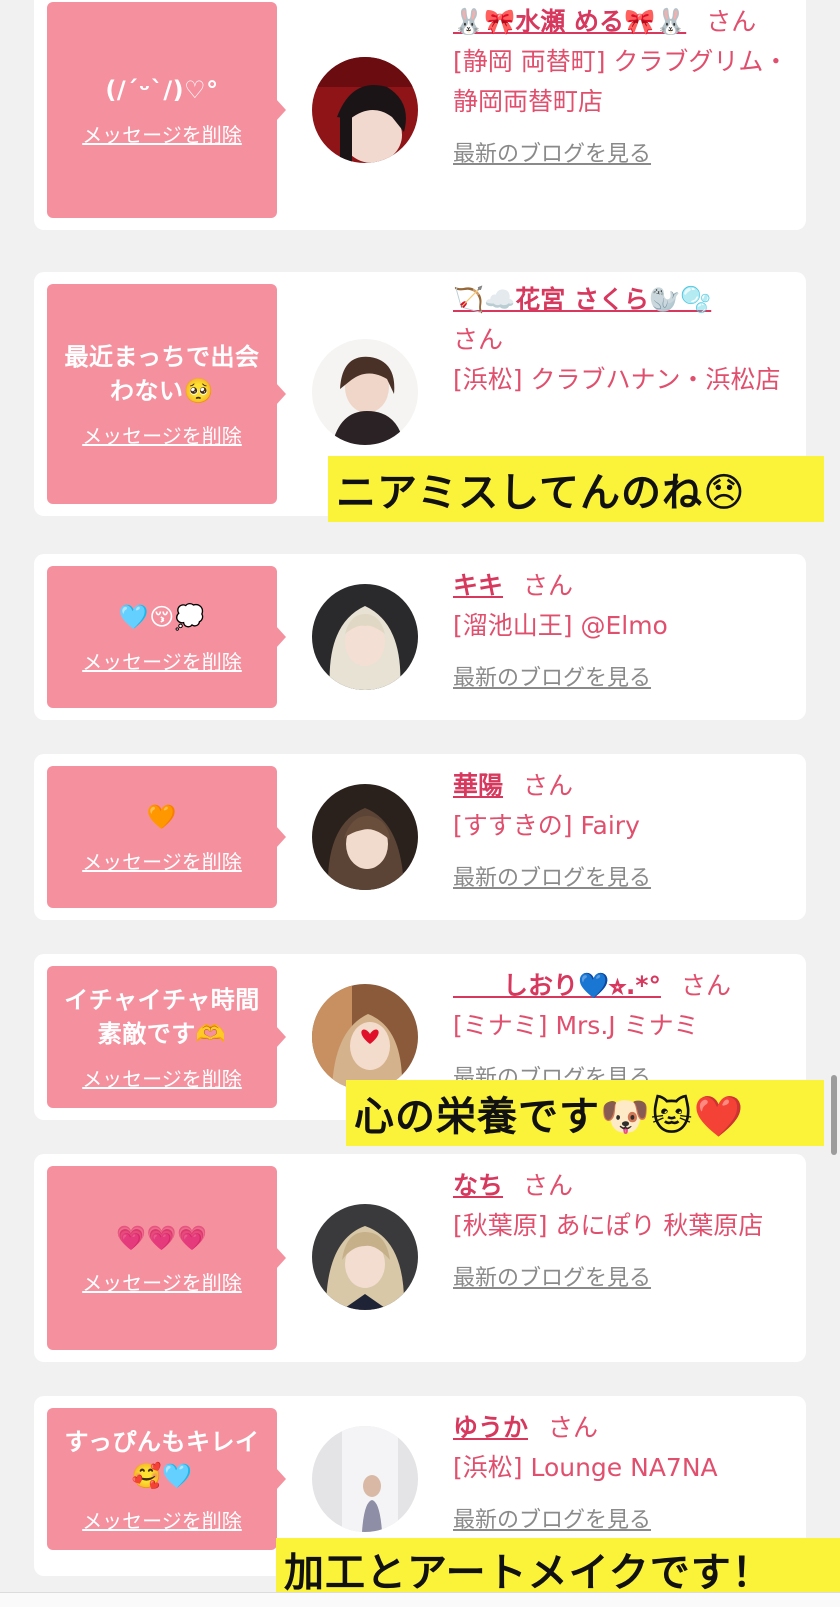 This screenshot has width=840, height=1607. Describe the element at coordinates (162, 616) in the screenshot. I see `message-text: 🩵😚💭` at that location.